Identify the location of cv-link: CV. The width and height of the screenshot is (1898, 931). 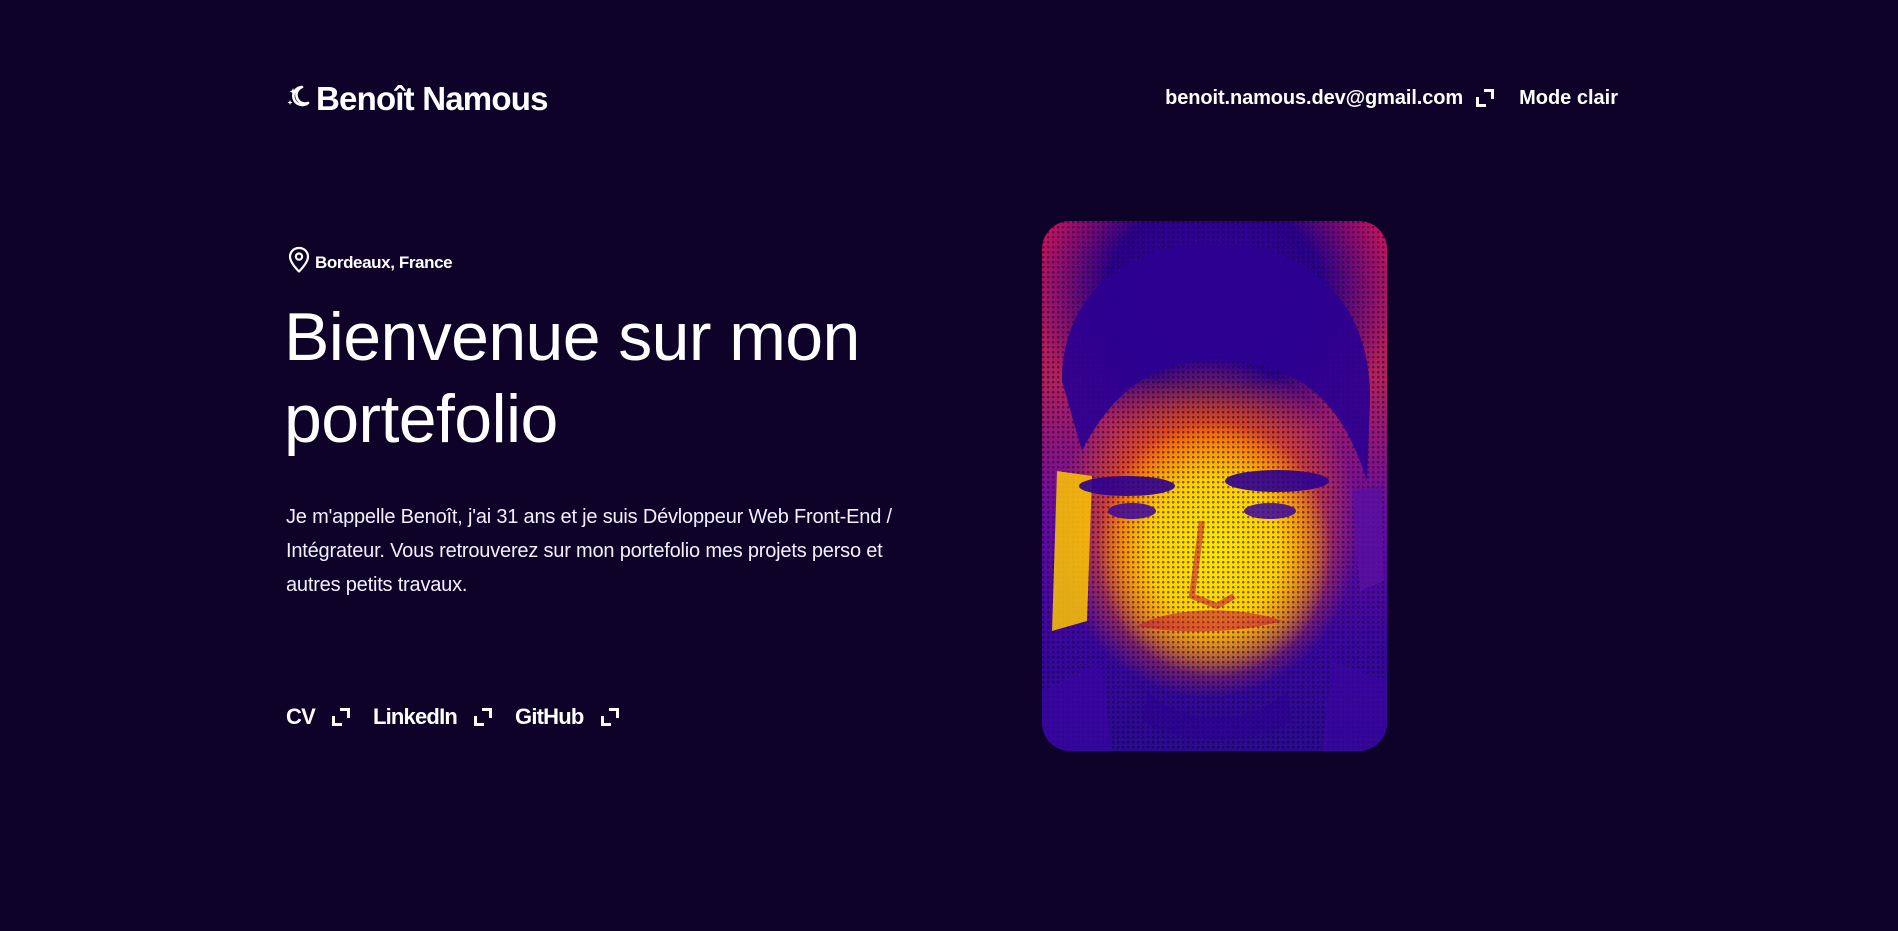
(318, 717).